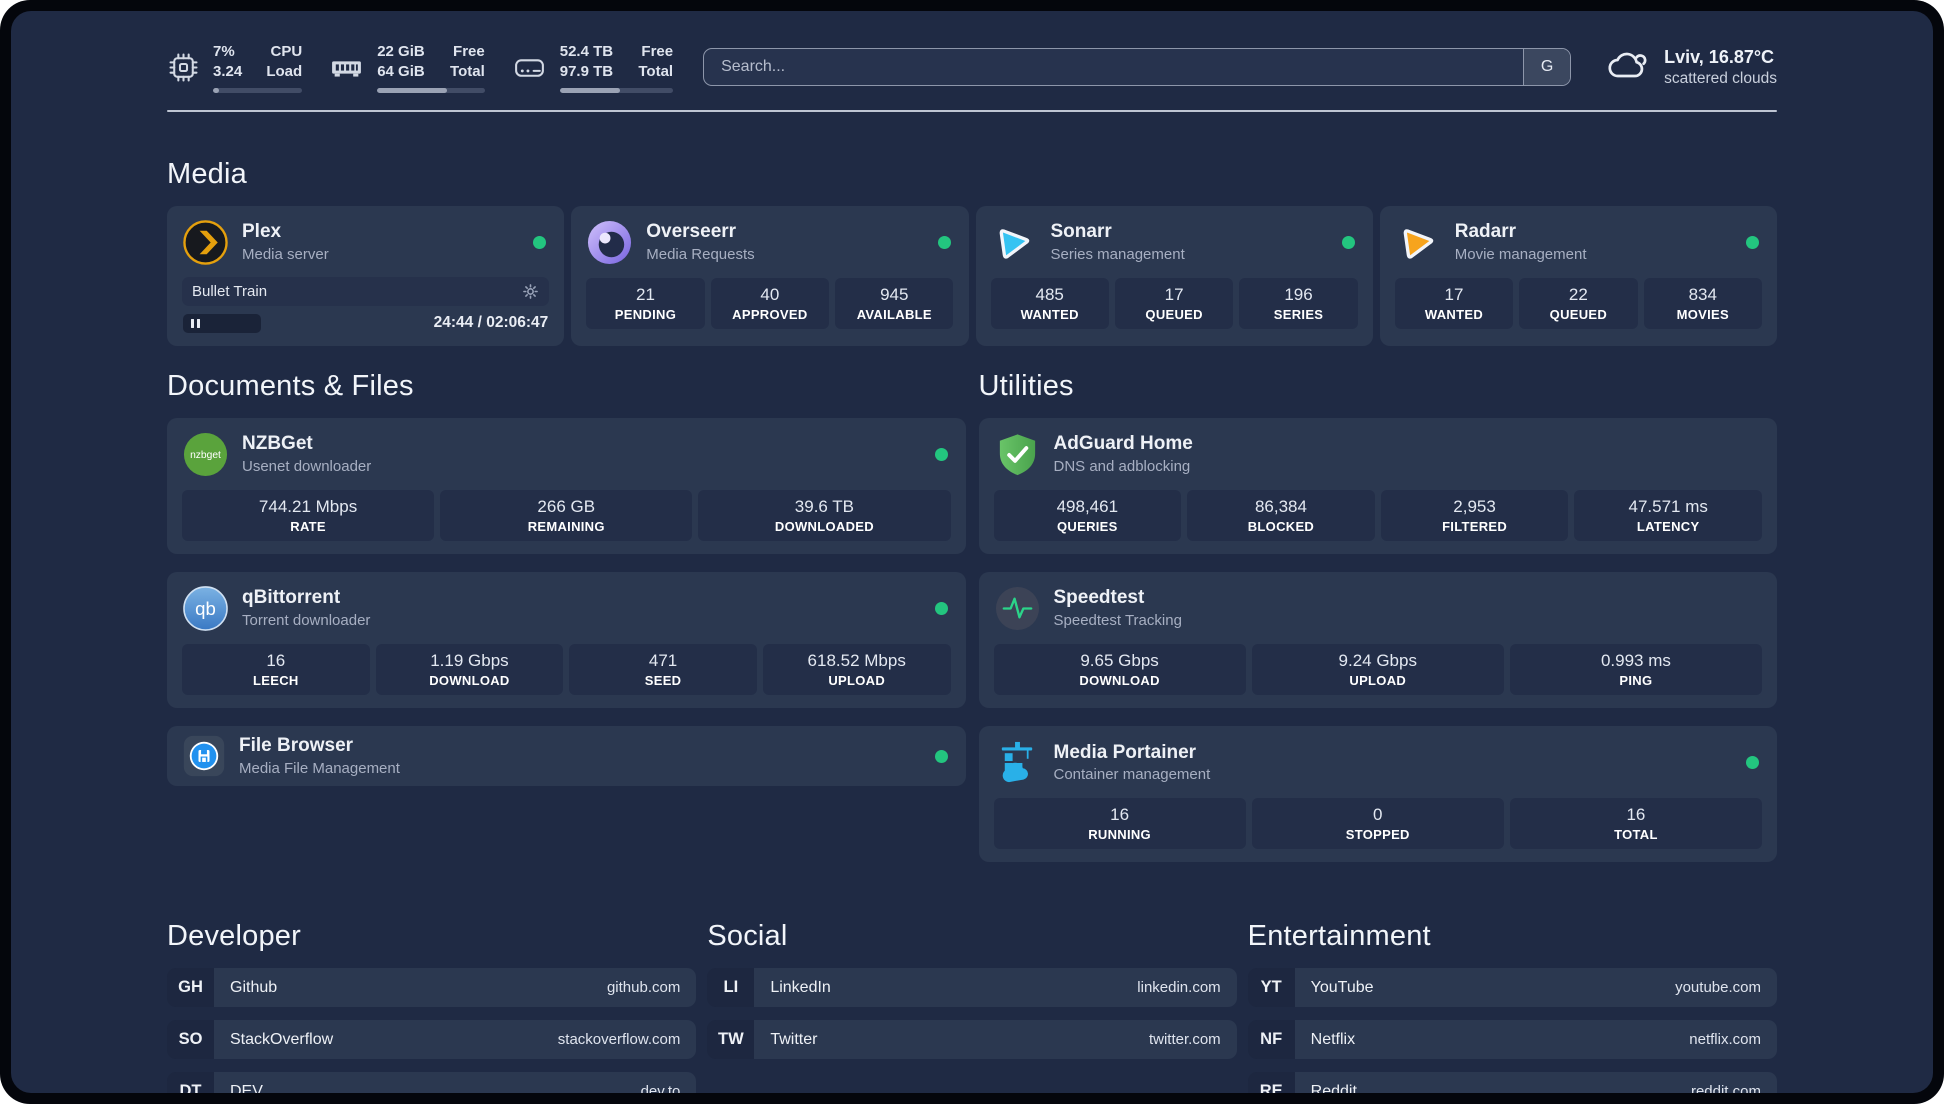  Describe the element at coordinates (1512, 988) in the screenshot. I see `link-youtube: YT YouTube youtube.com` at that location.